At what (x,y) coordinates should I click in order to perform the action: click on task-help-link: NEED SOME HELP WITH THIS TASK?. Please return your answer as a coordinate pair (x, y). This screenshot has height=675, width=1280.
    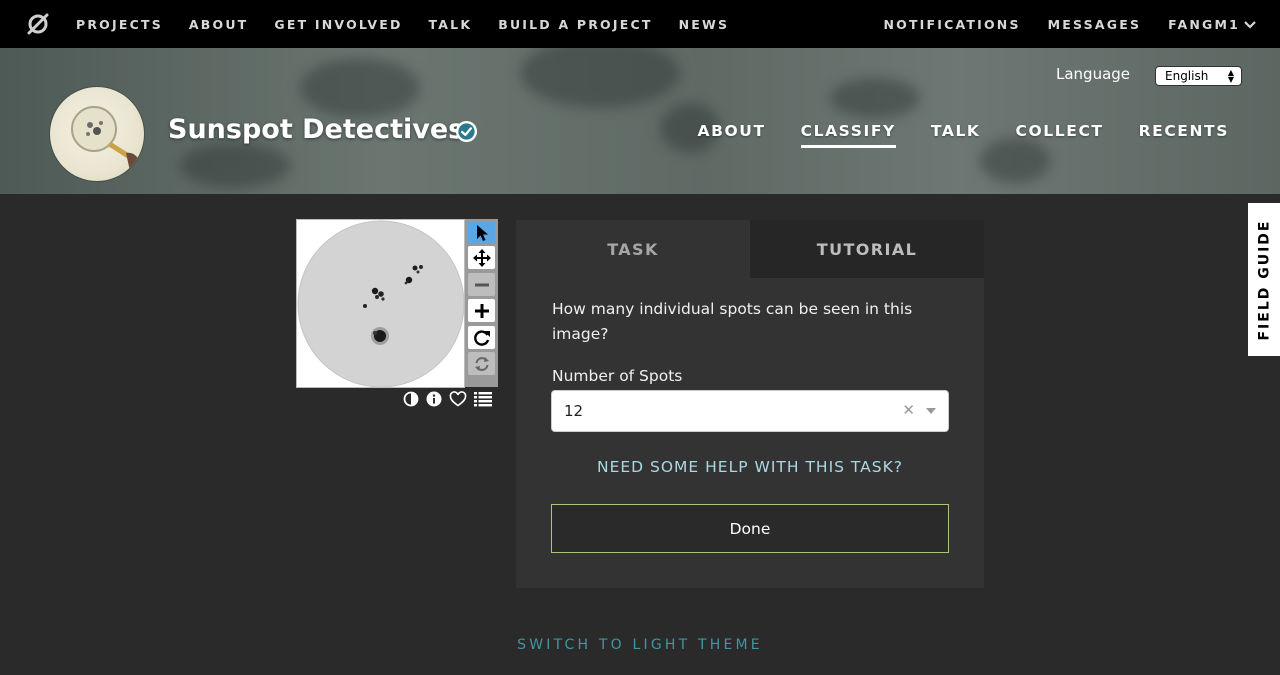
    Looking at the image, I should click on (750, 467).